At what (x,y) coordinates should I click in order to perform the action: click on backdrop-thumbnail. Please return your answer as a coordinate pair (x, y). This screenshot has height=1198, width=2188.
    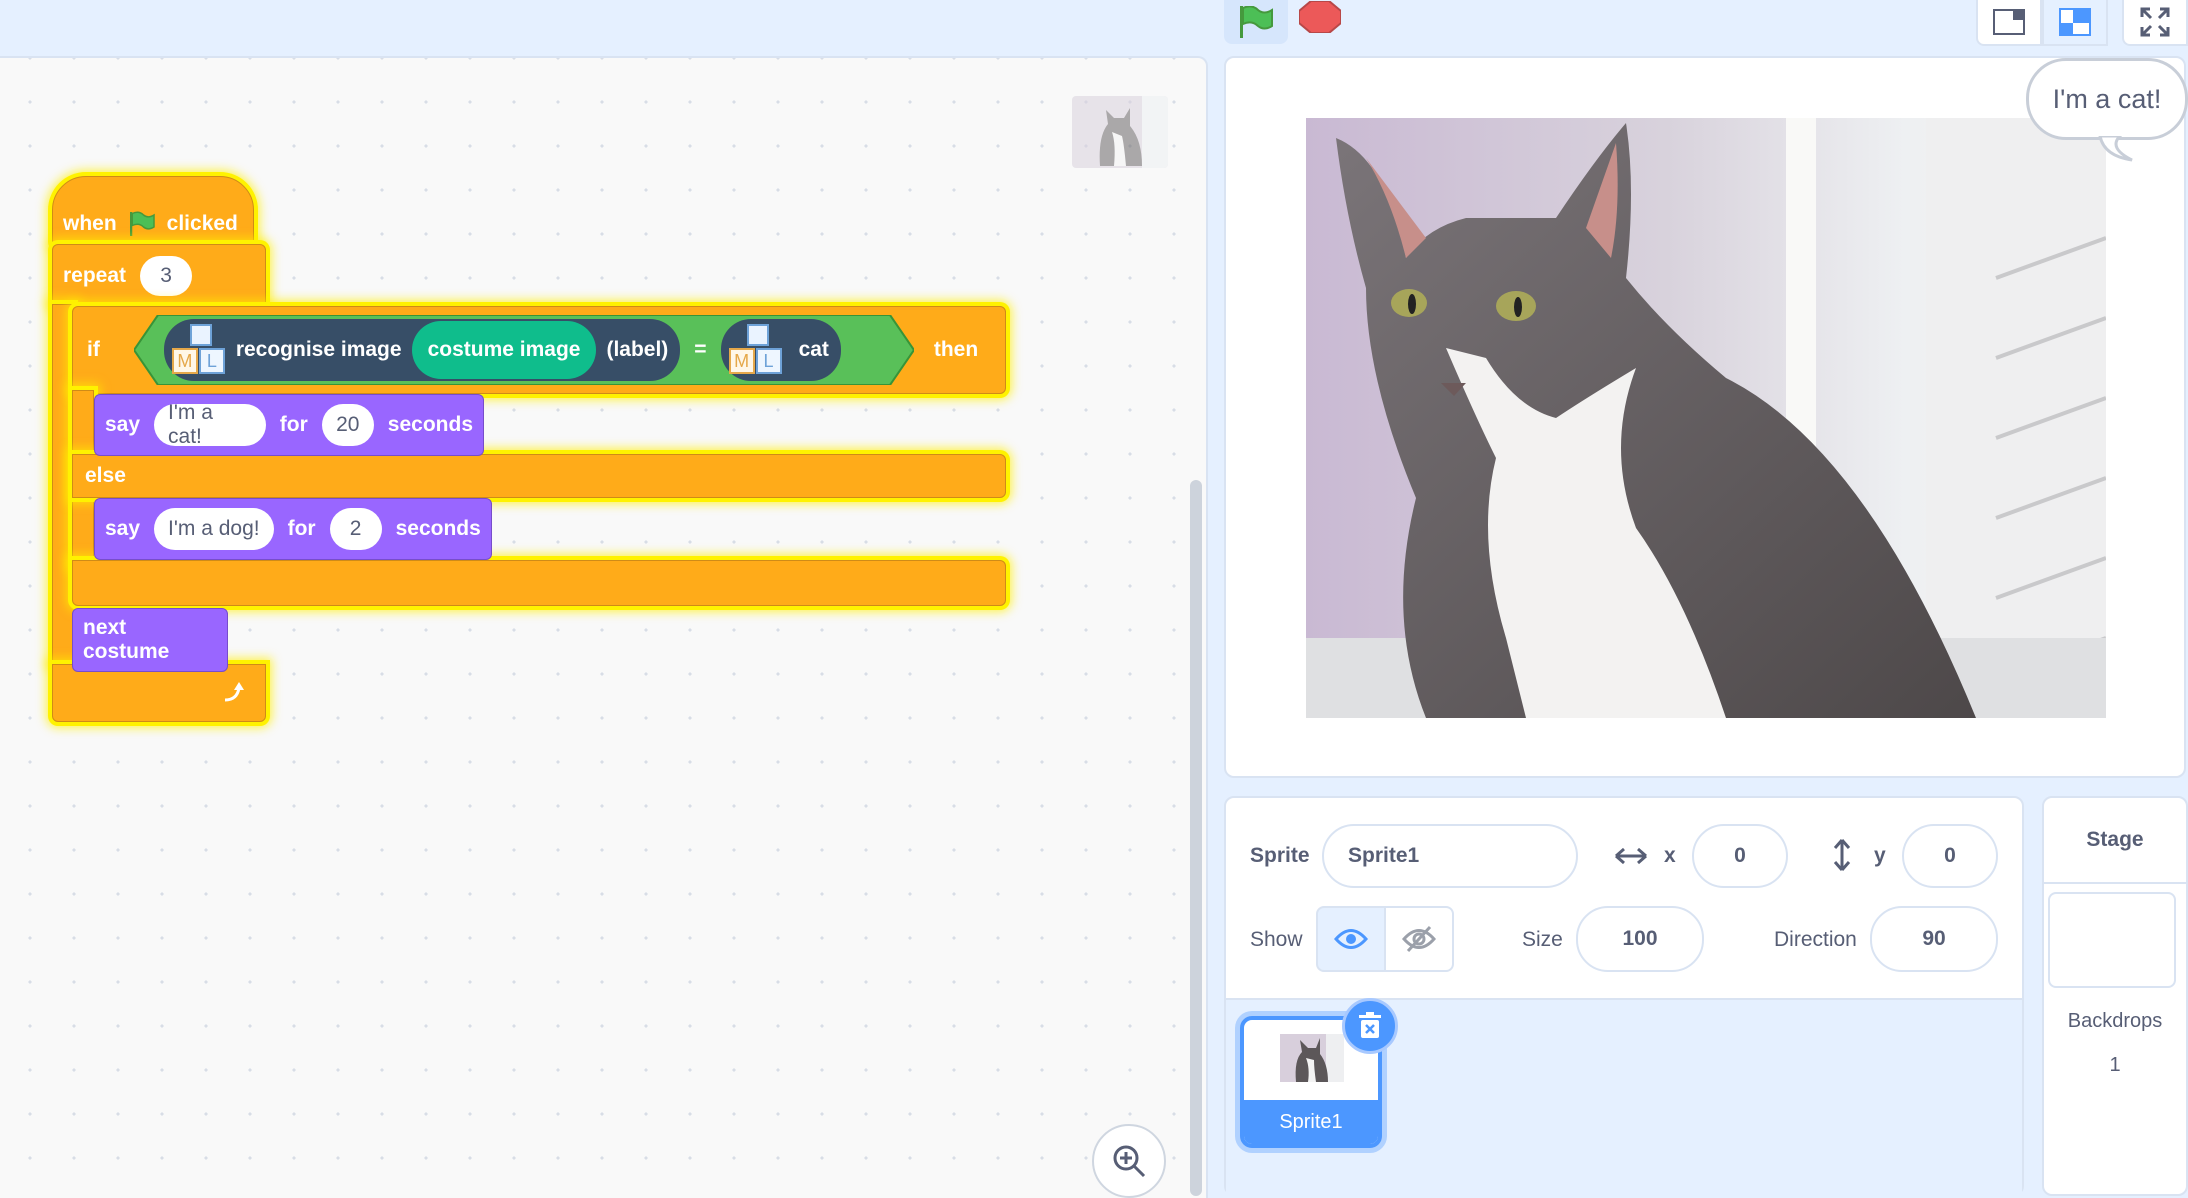
    Looking at the image, I should click on (2112, 940).